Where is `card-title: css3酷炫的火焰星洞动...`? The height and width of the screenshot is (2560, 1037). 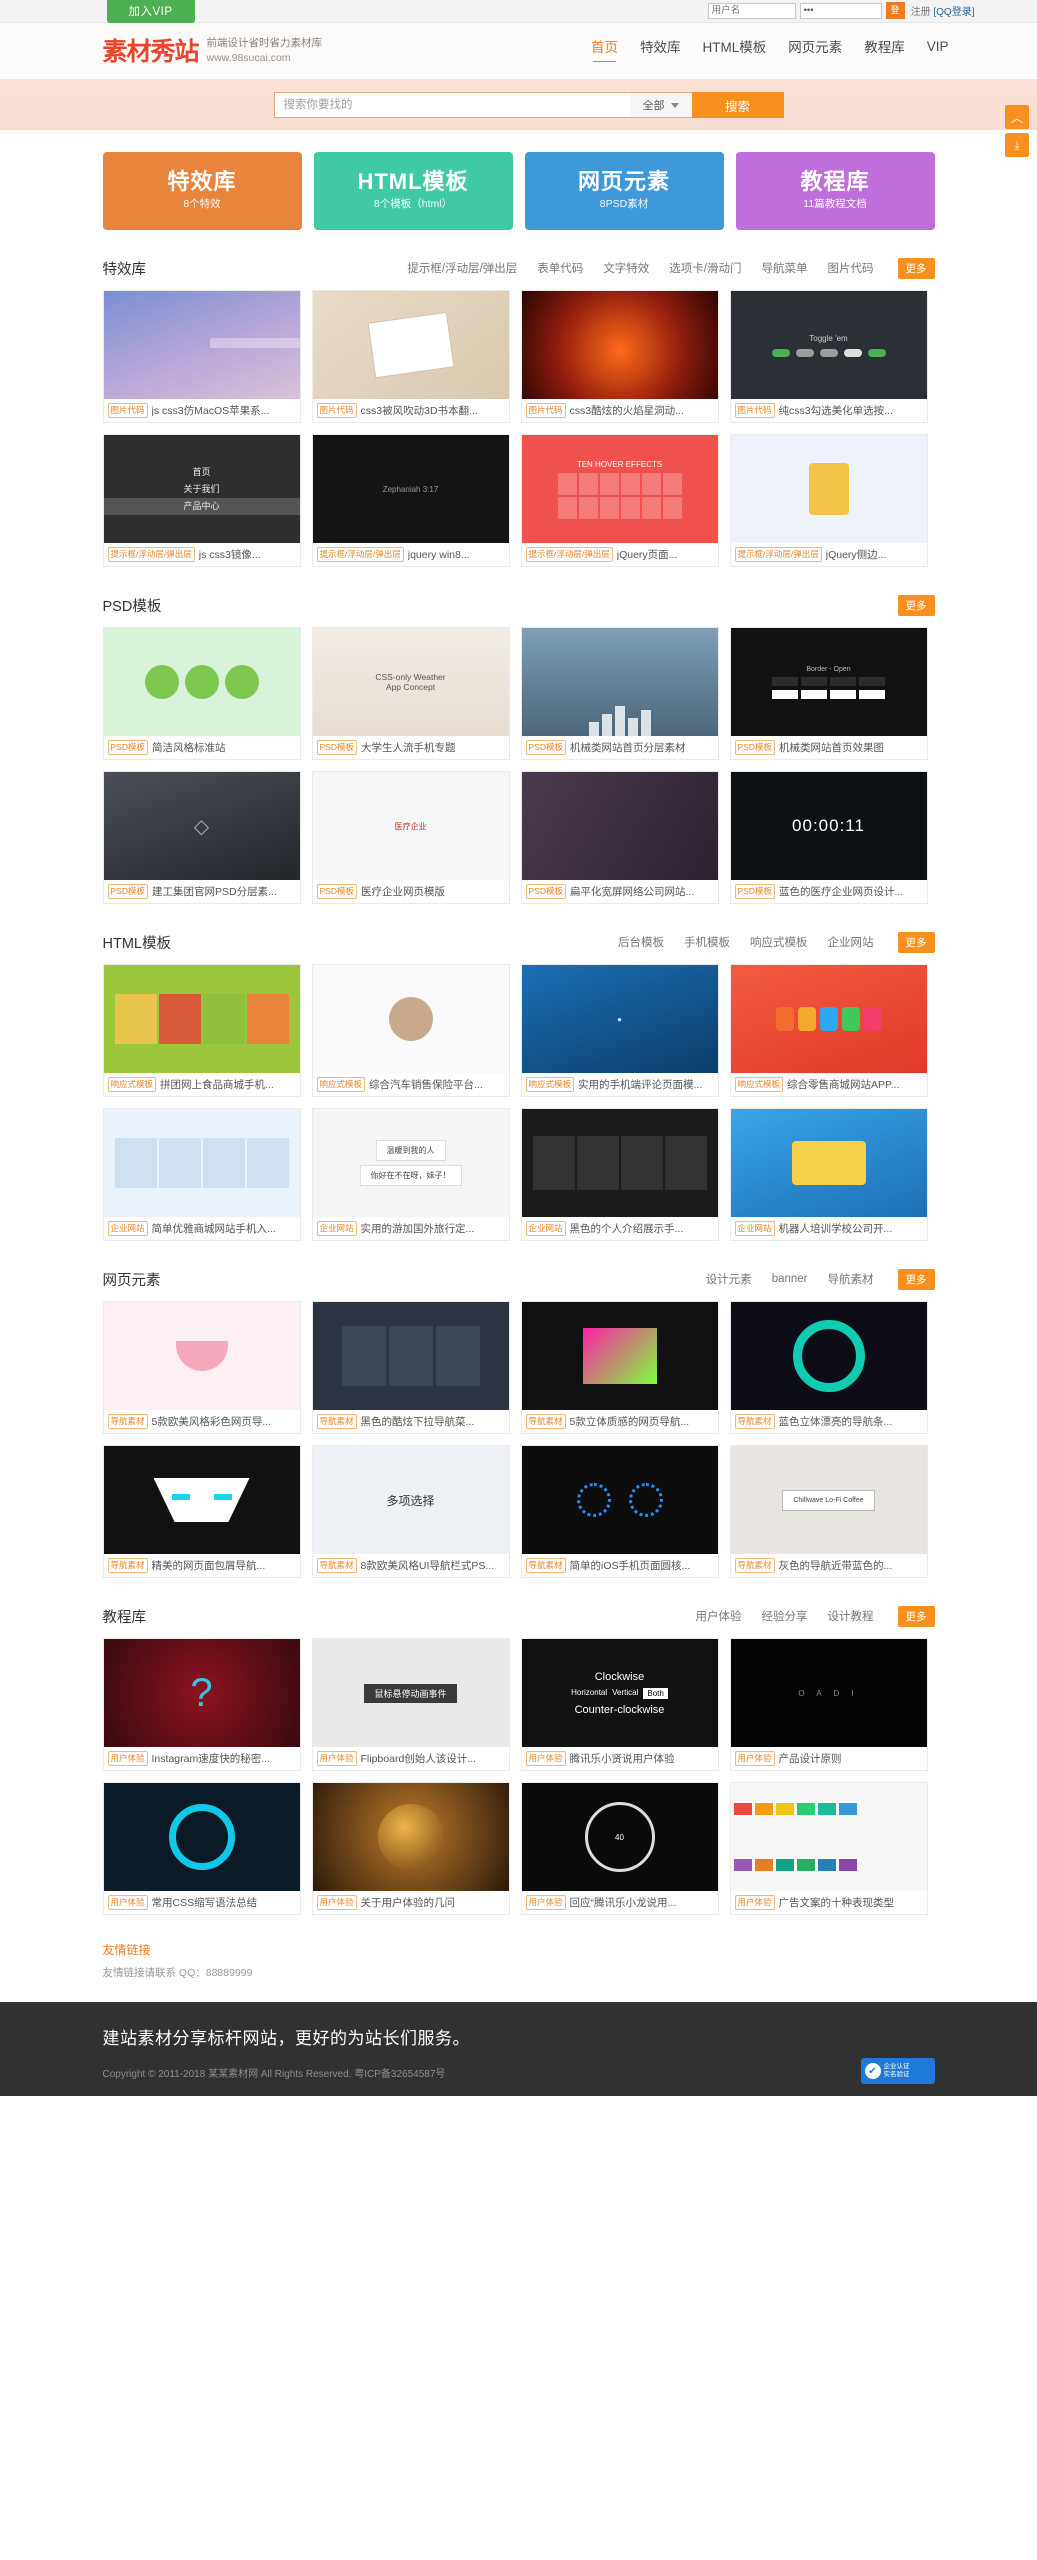 card-title: css3酷炫的火焰星洞动... is located at coordinates (627, 410).